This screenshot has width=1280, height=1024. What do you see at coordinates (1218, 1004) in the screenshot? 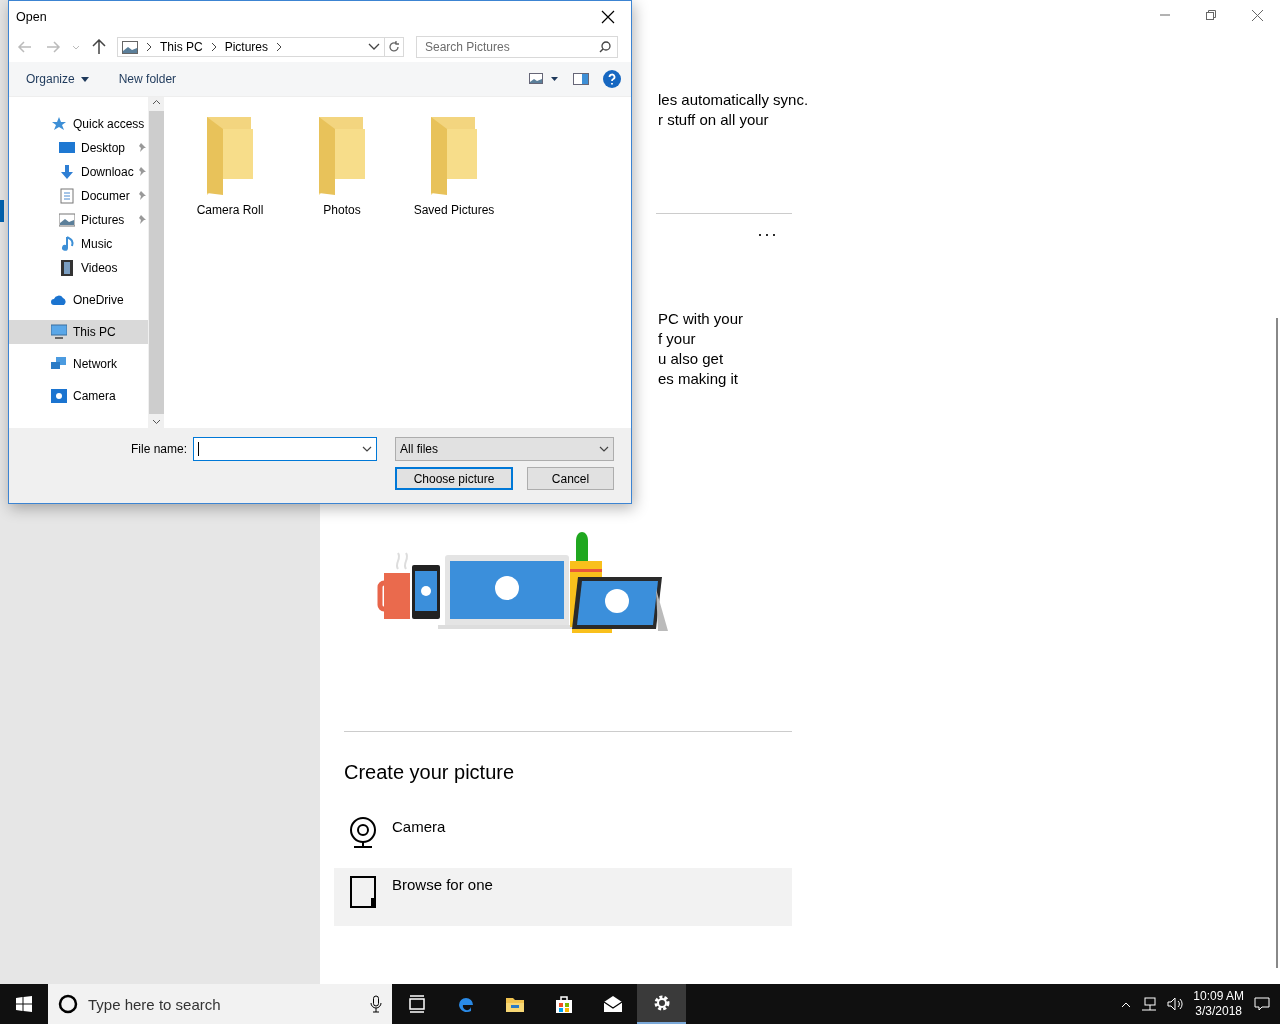
I see `clock: 10:09 AM 3/3/2018` at bounding box center [1218, 1004].